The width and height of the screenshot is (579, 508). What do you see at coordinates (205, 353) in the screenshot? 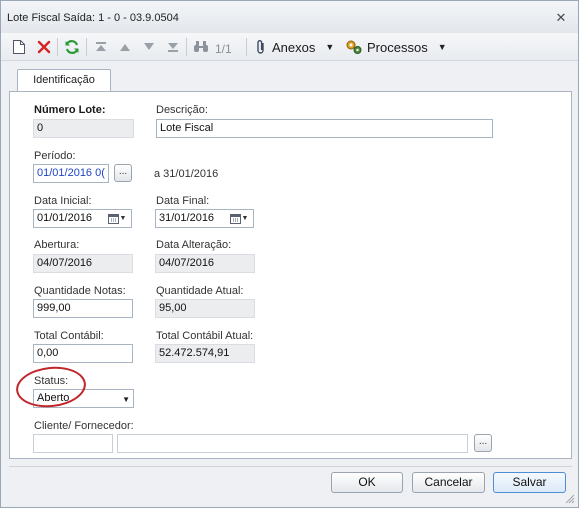
I see `total-contabil-atual-field: 52.472.574,91` at bounding box center [205, 353].